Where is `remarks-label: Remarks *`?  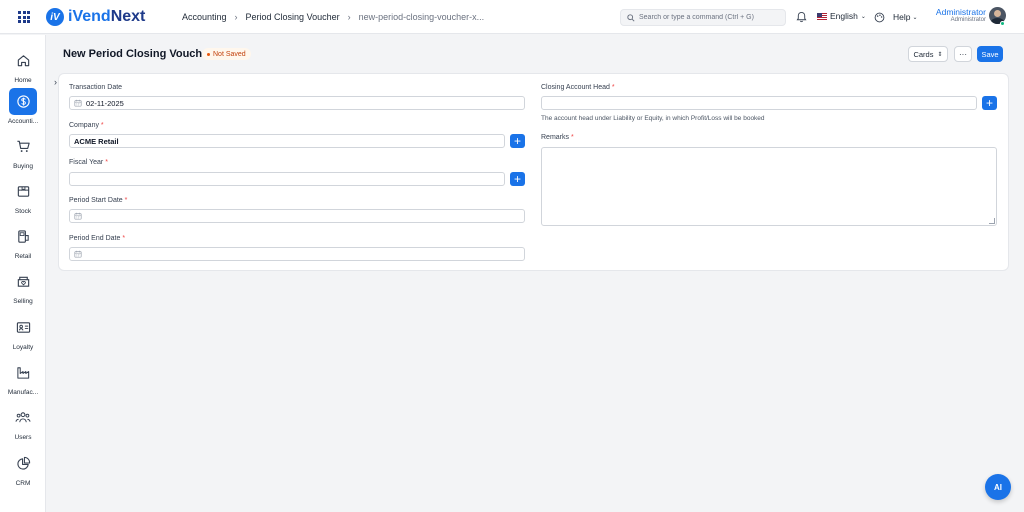 remarks-label: Remarks * is located at coordinates (557, 137).